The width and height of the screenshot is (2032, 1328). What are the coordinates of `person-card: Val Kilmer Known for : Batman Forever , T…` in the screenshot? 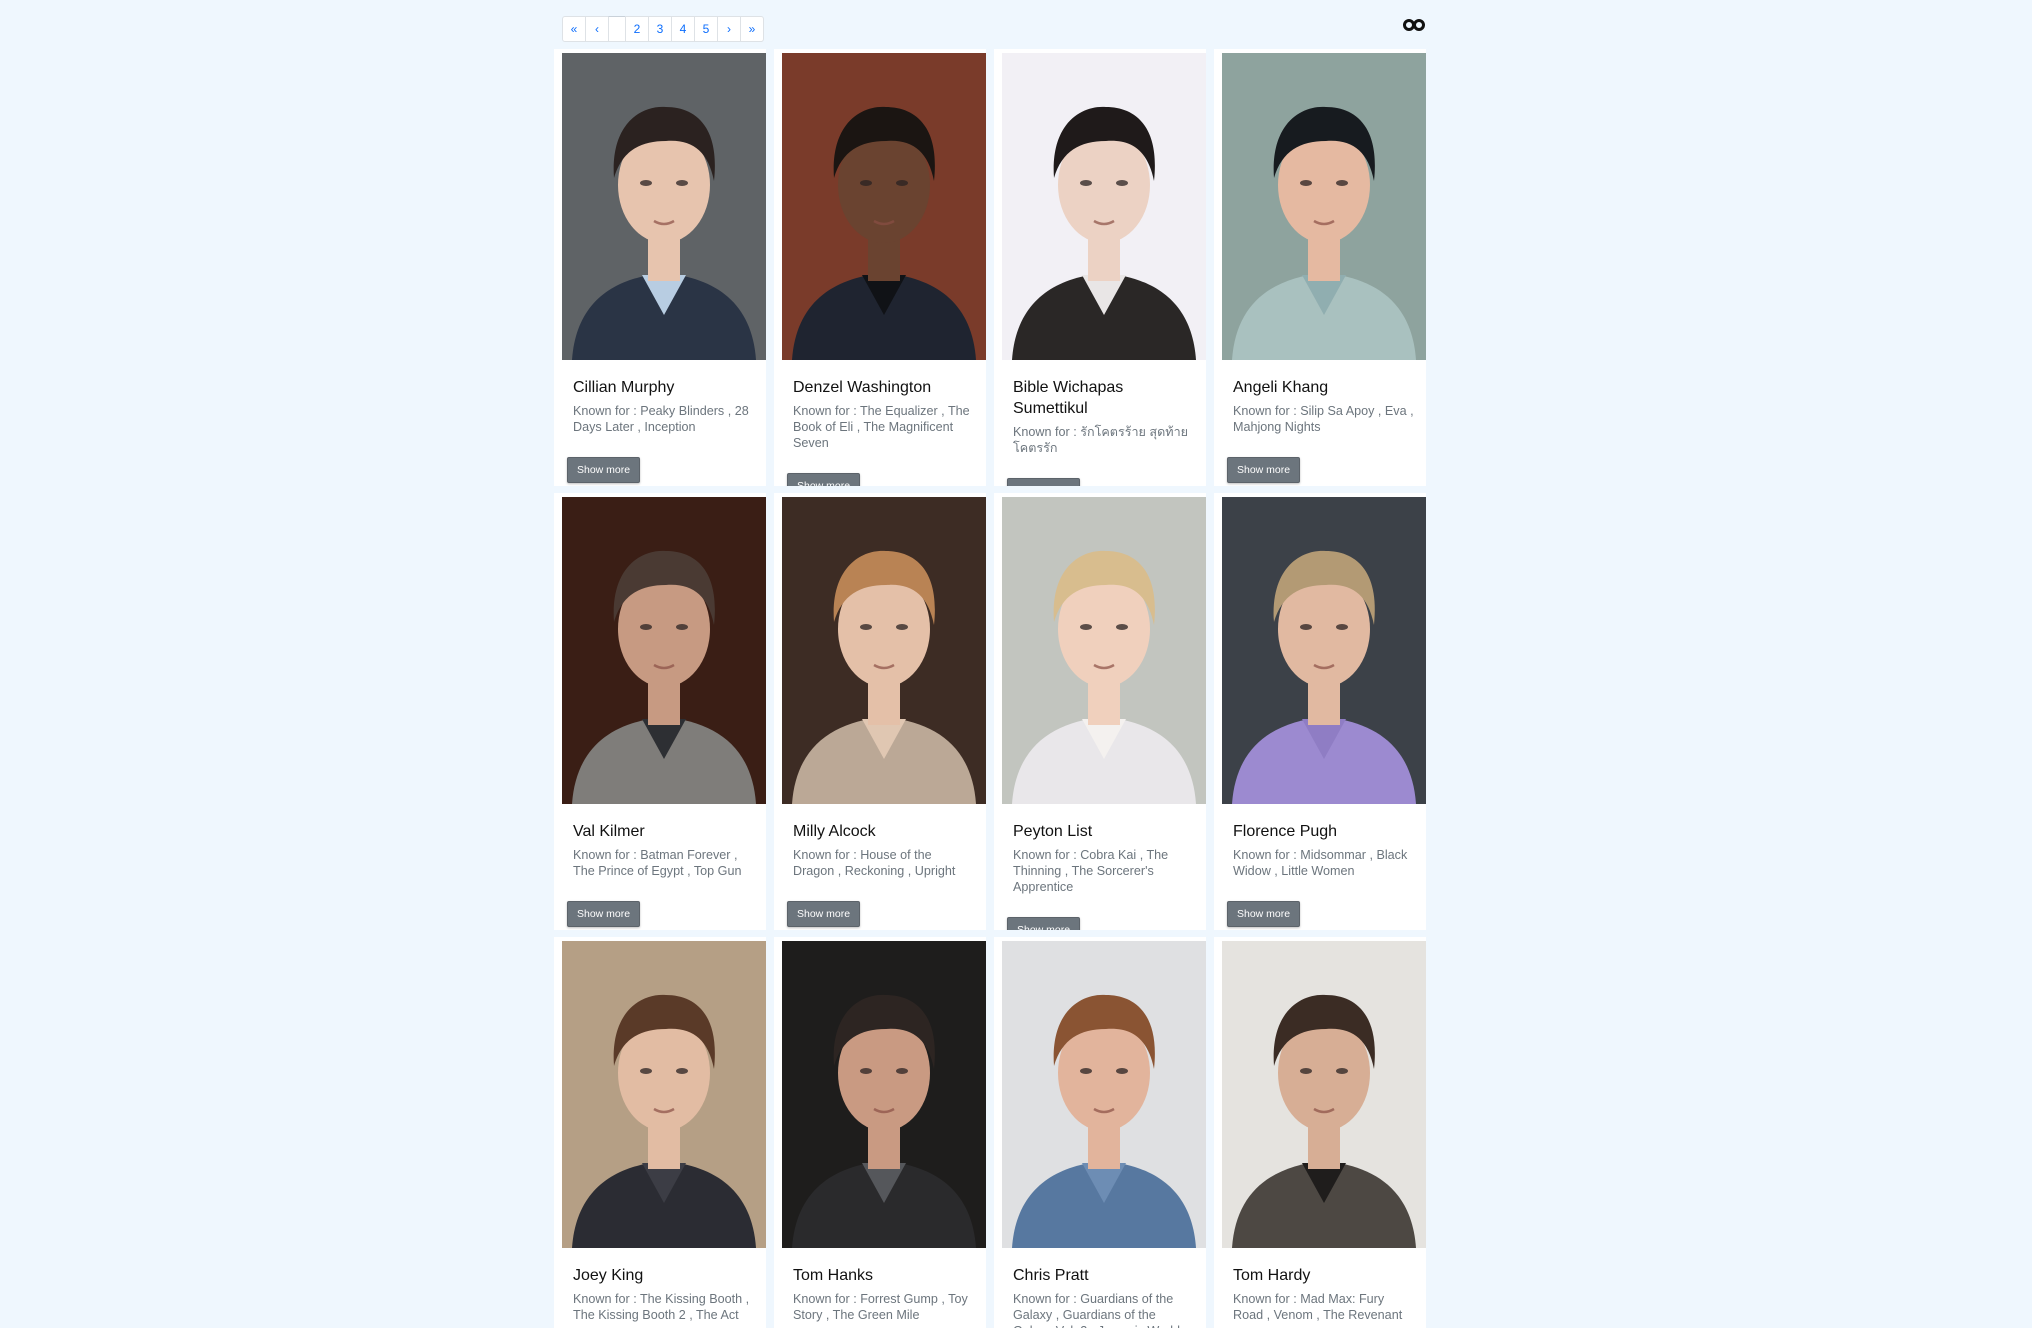 It's located at (660, 711).